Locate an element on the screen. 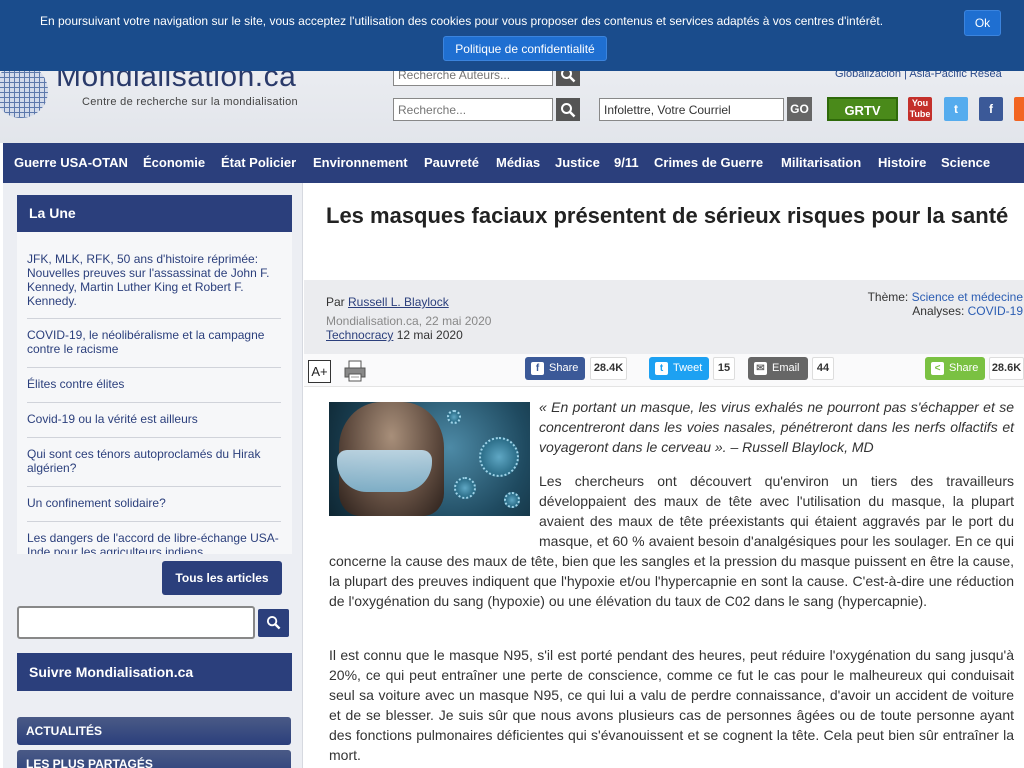 The height and width of the screenshot is (768, 1024). list-item: Covid-19 ou la vérité est ailleurs is located at coordinates (154, 419).